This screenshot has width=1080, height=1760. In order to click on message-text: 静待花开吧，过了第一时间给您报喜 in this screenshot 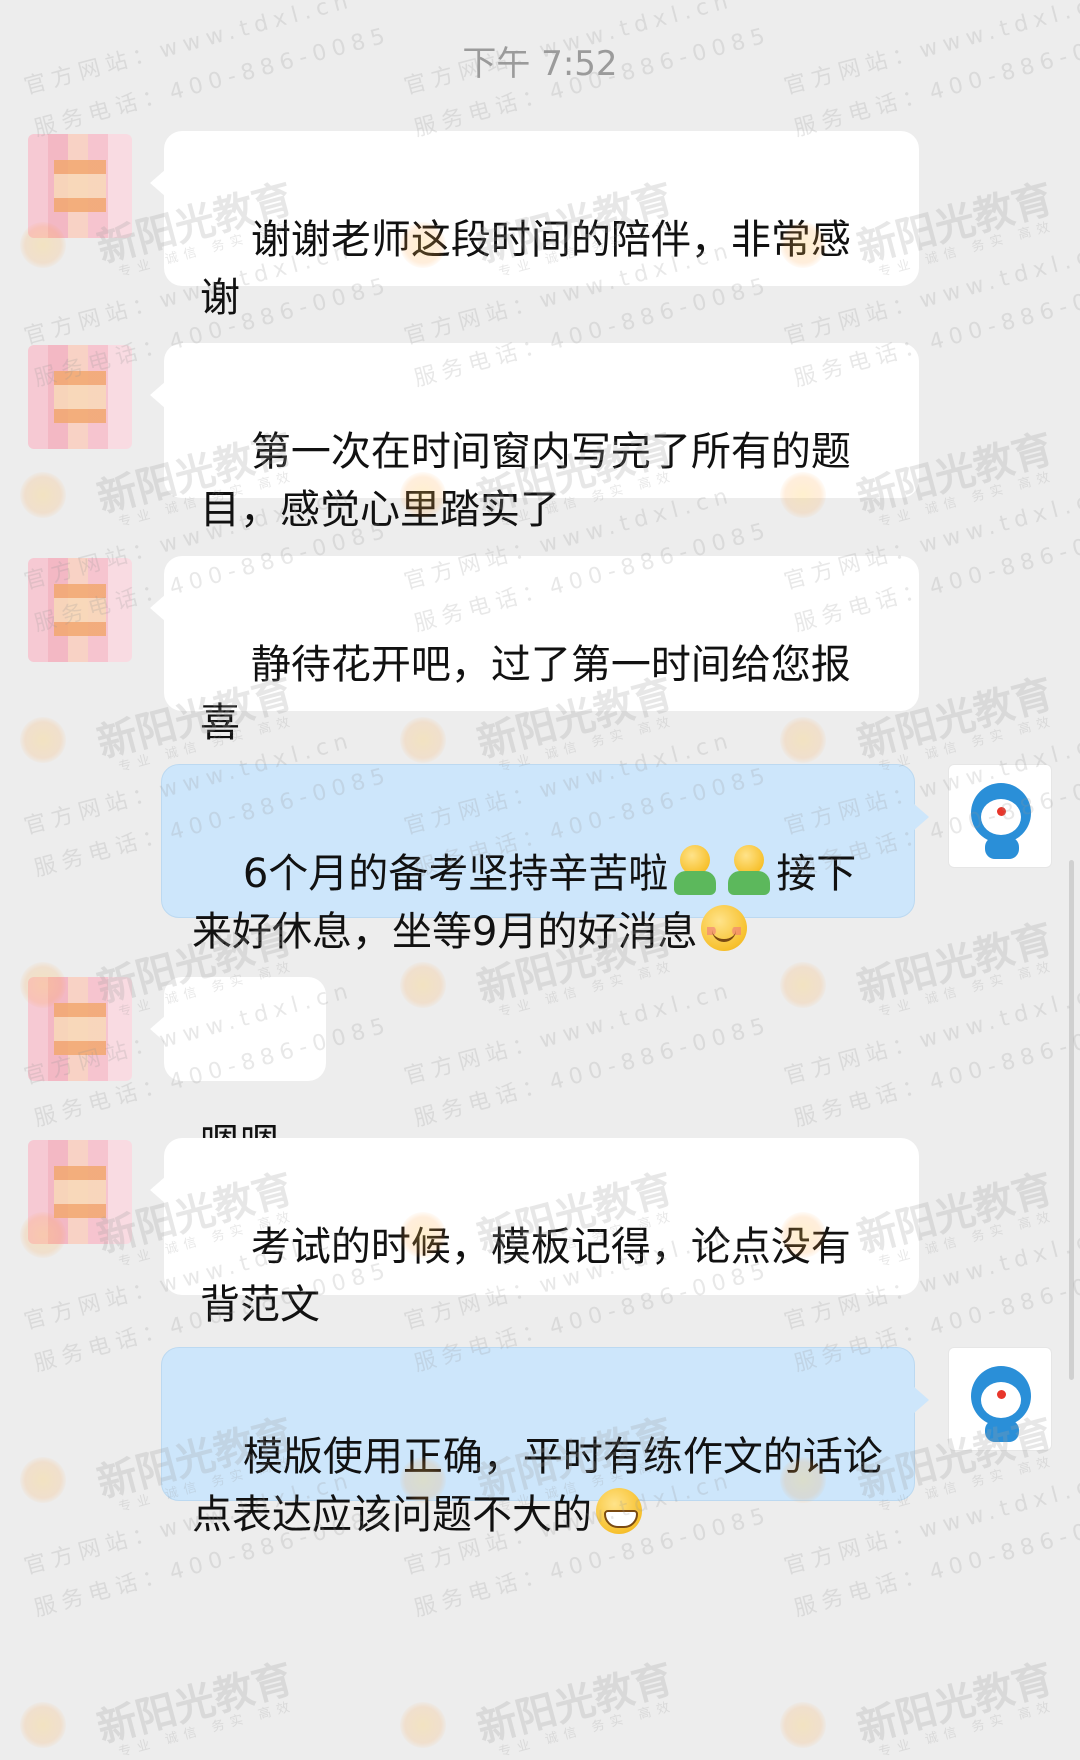, I will do `click(525, 694)`.